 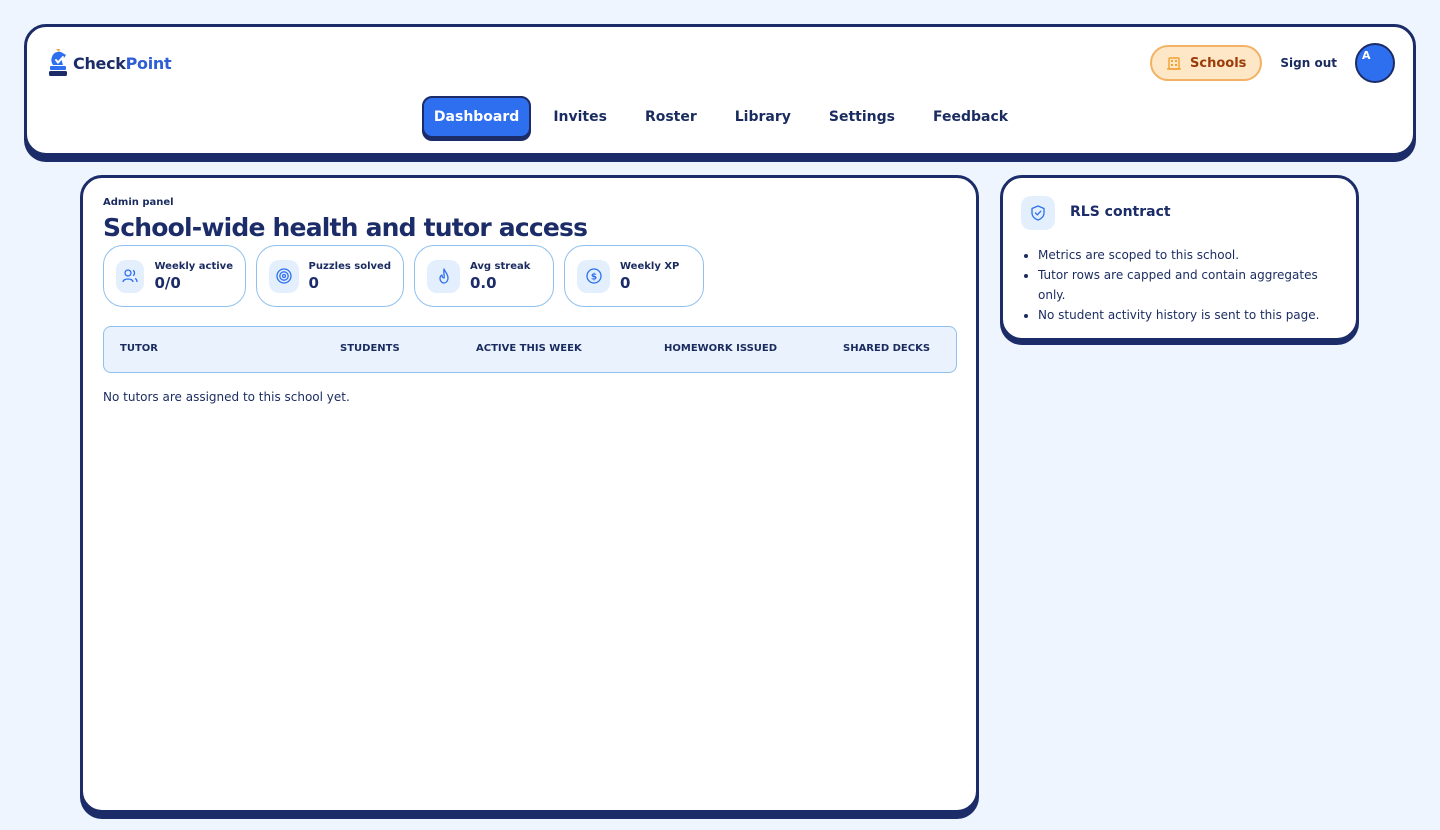 I want to click on stat-label: Puzzles solved, so click(x=349, y=266).